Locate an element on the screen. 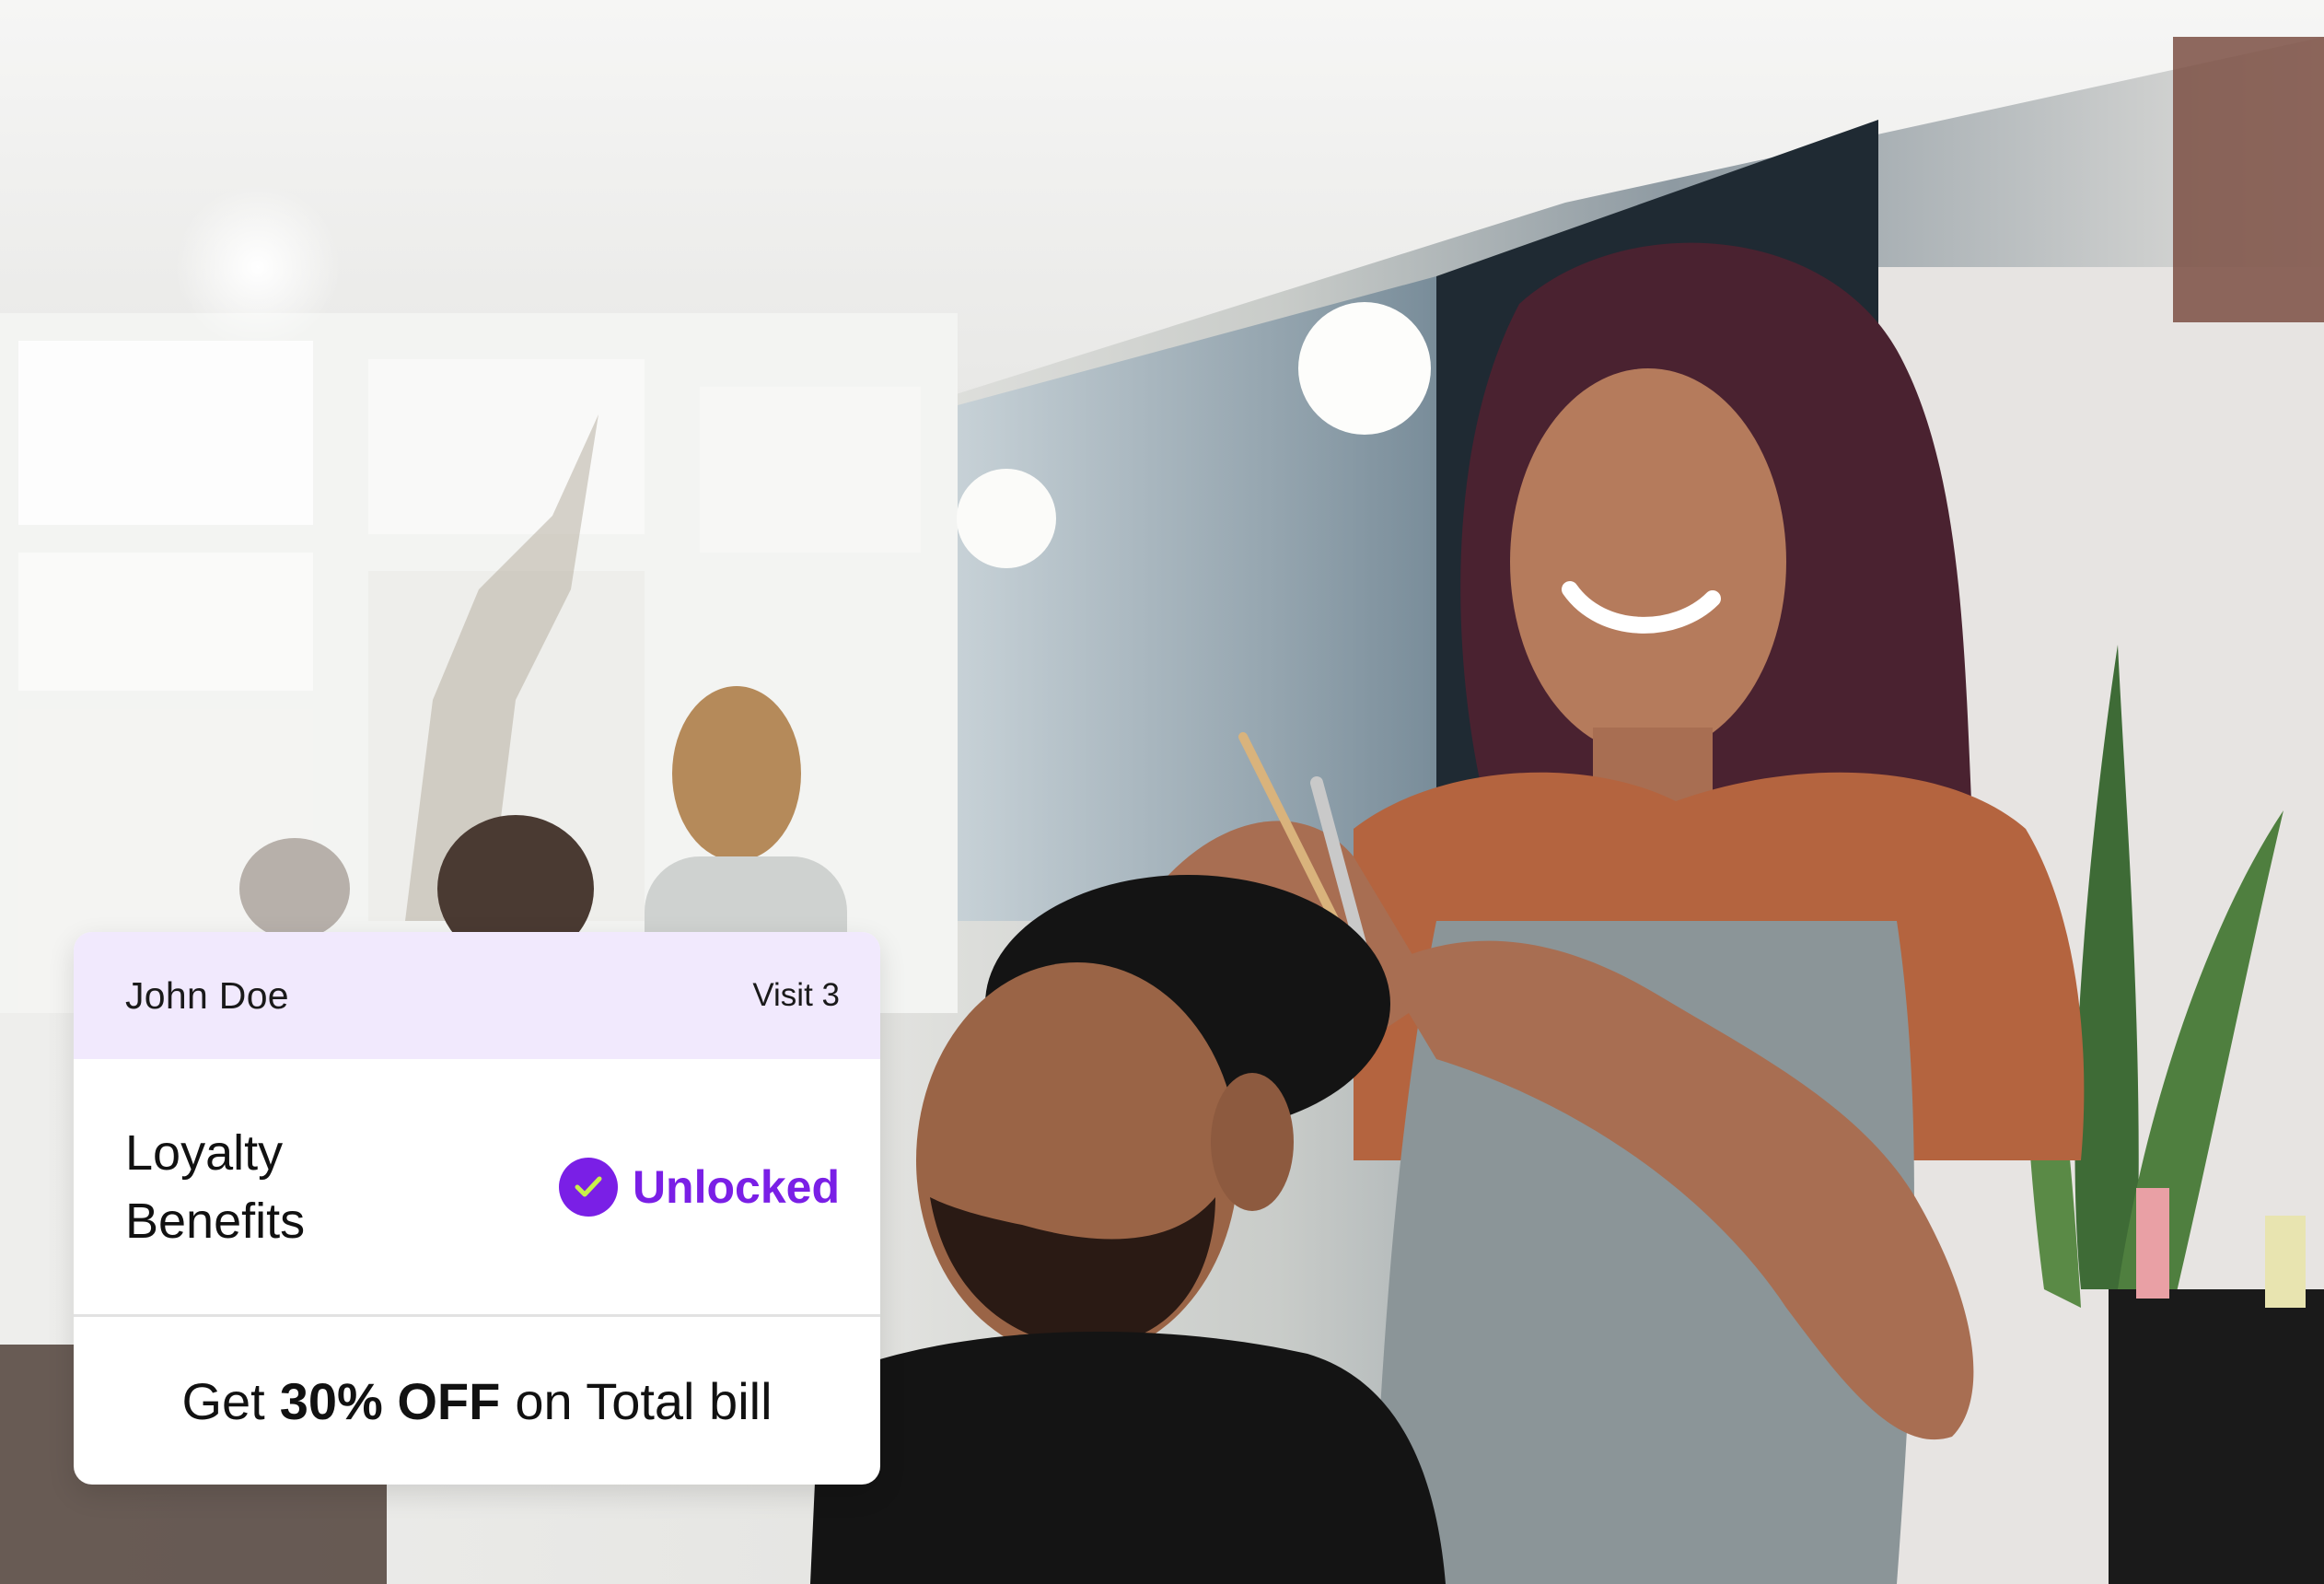 The image size is (2324, 1584). offer-prefix: Get is located at coordinates (223, 1400).